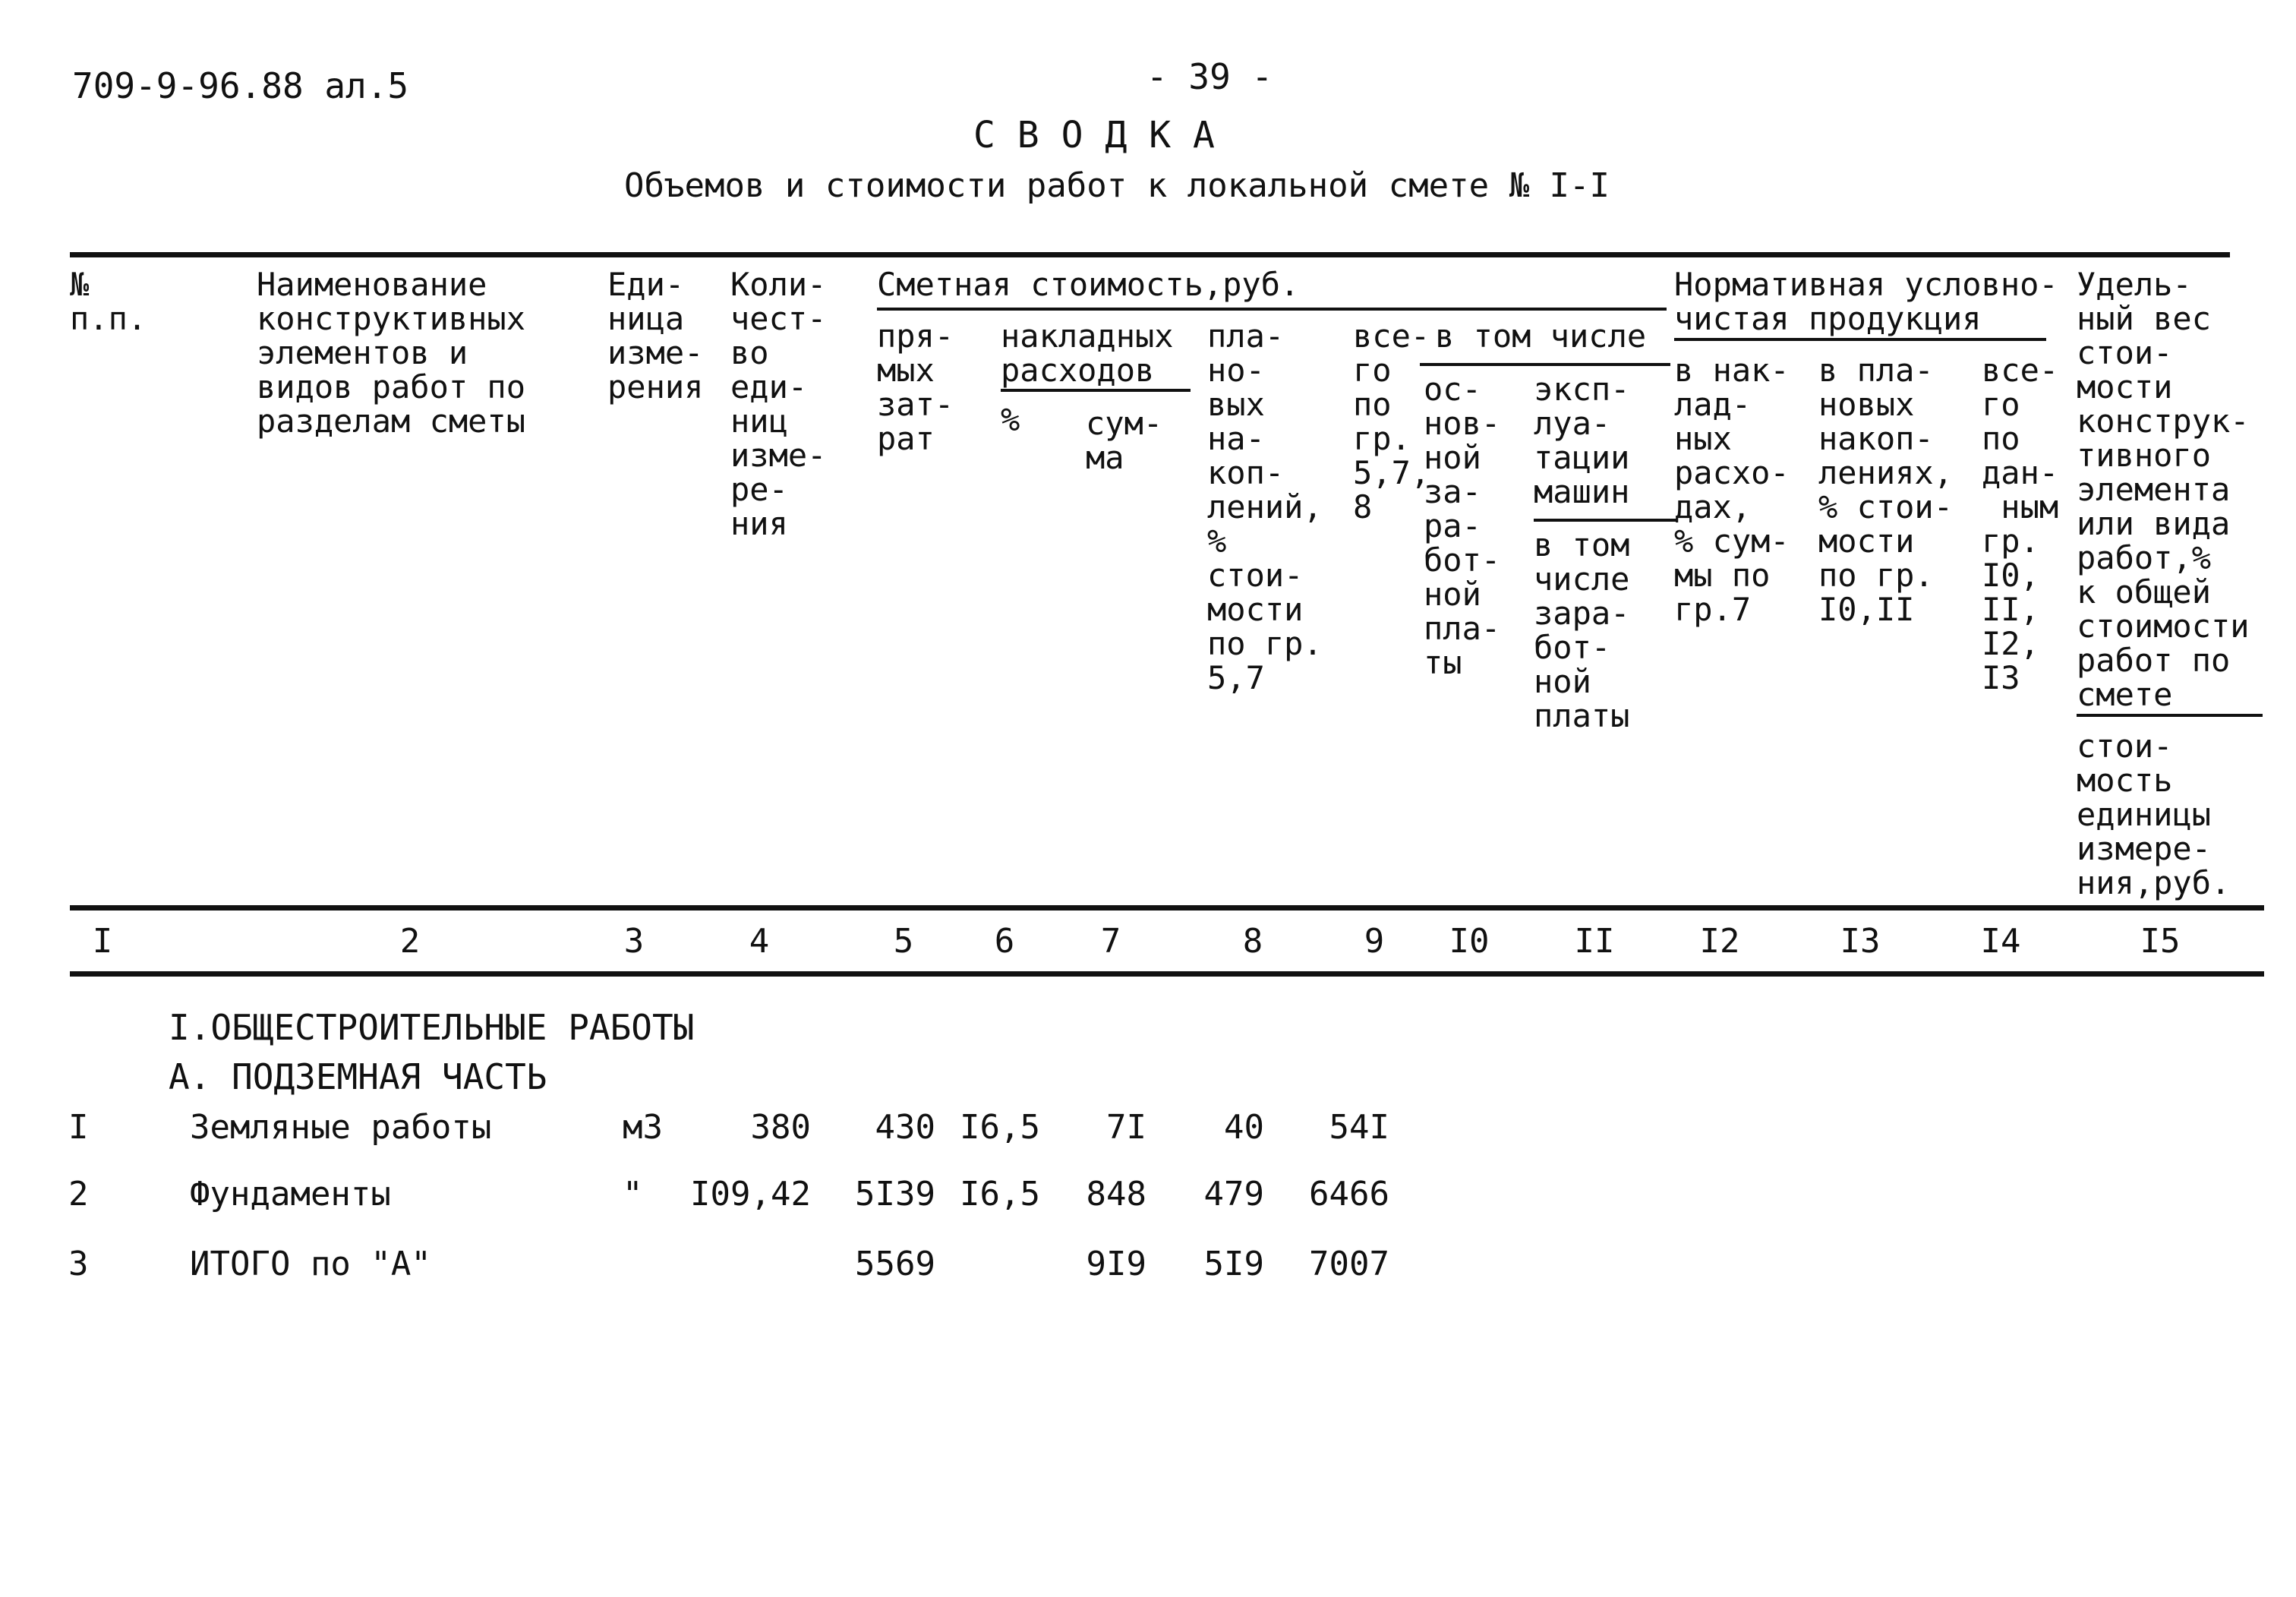 Image resolution: width=2296 pixels, height=1597 pixels. I want to click on cell-total: 6466, so click(1349, 1194).